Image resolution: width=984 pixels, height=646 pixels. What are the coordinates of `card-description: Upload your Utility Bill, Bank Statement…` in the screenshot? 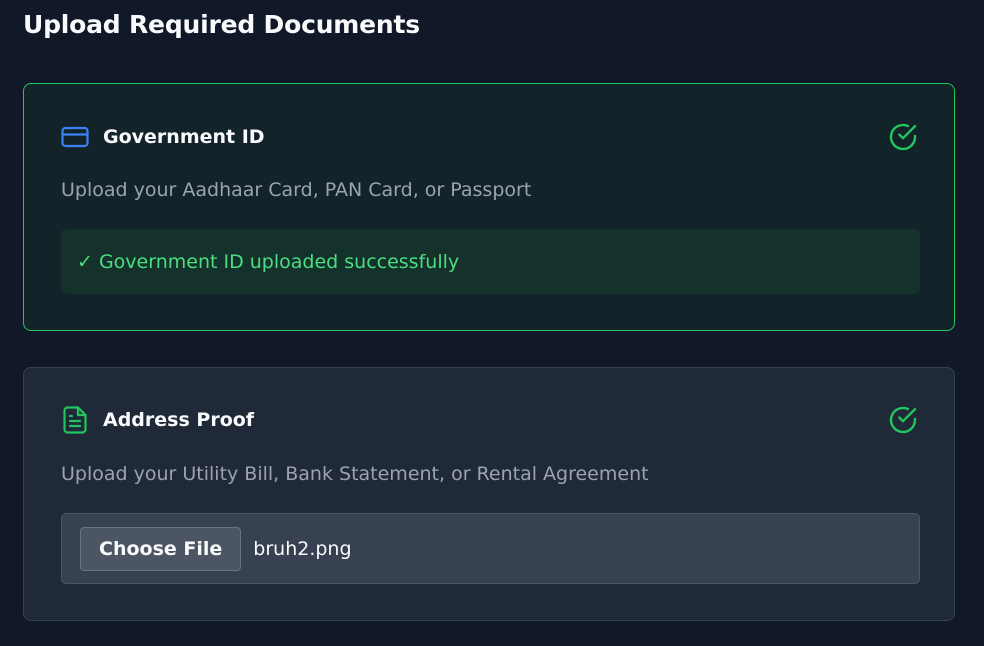 It's located at (355, 474).